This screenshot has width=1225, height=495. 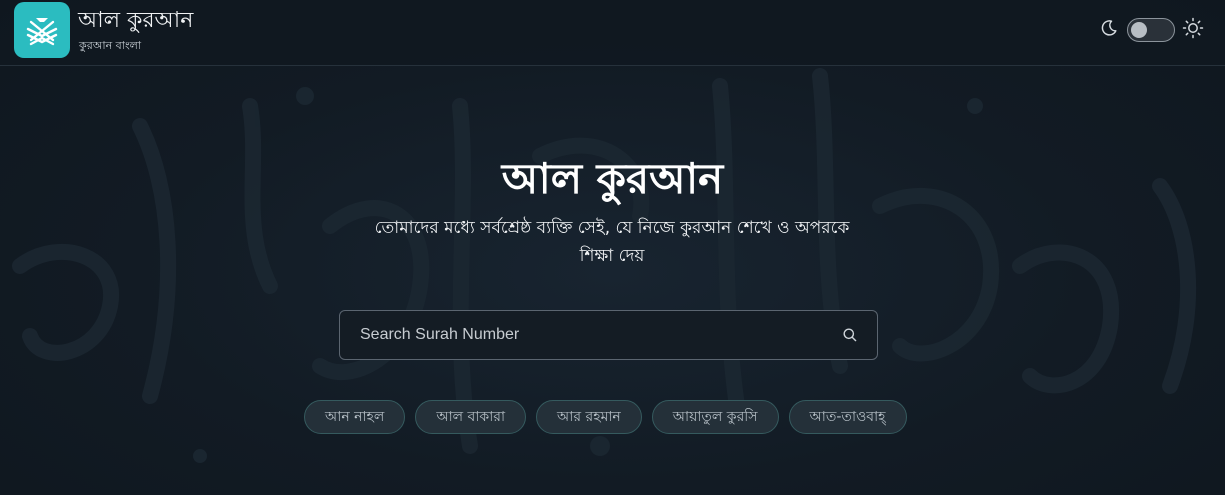 What do you see at coordinates (42, 30) in the screenshot?
I see `quran-book-icon` at bounding box center [42, 30].